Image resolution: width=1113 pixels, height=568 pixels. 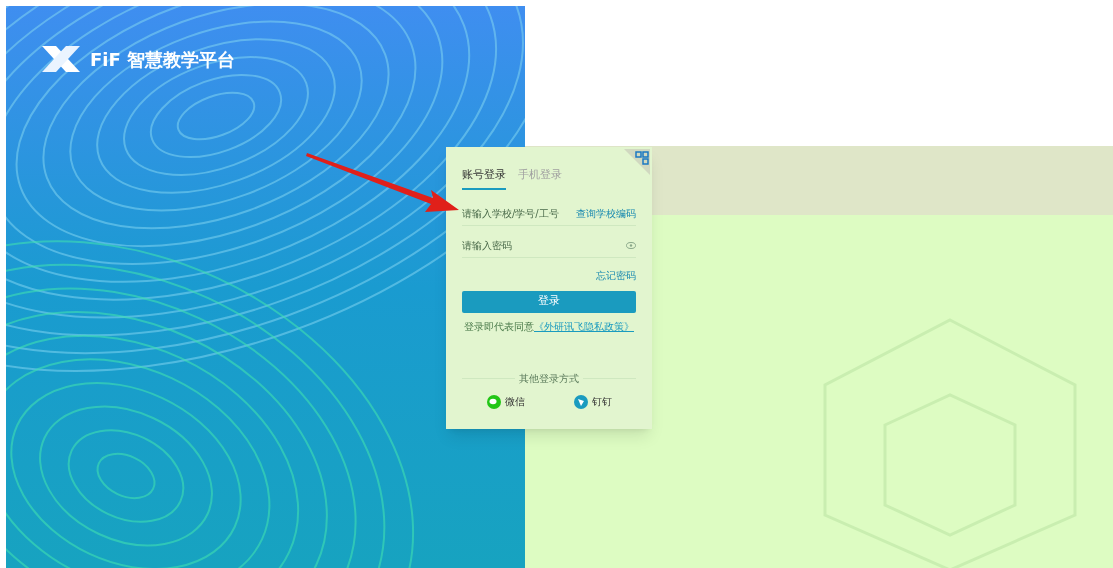 I want to click on login-method-button: 钉钉, so click(x=592, y=401).